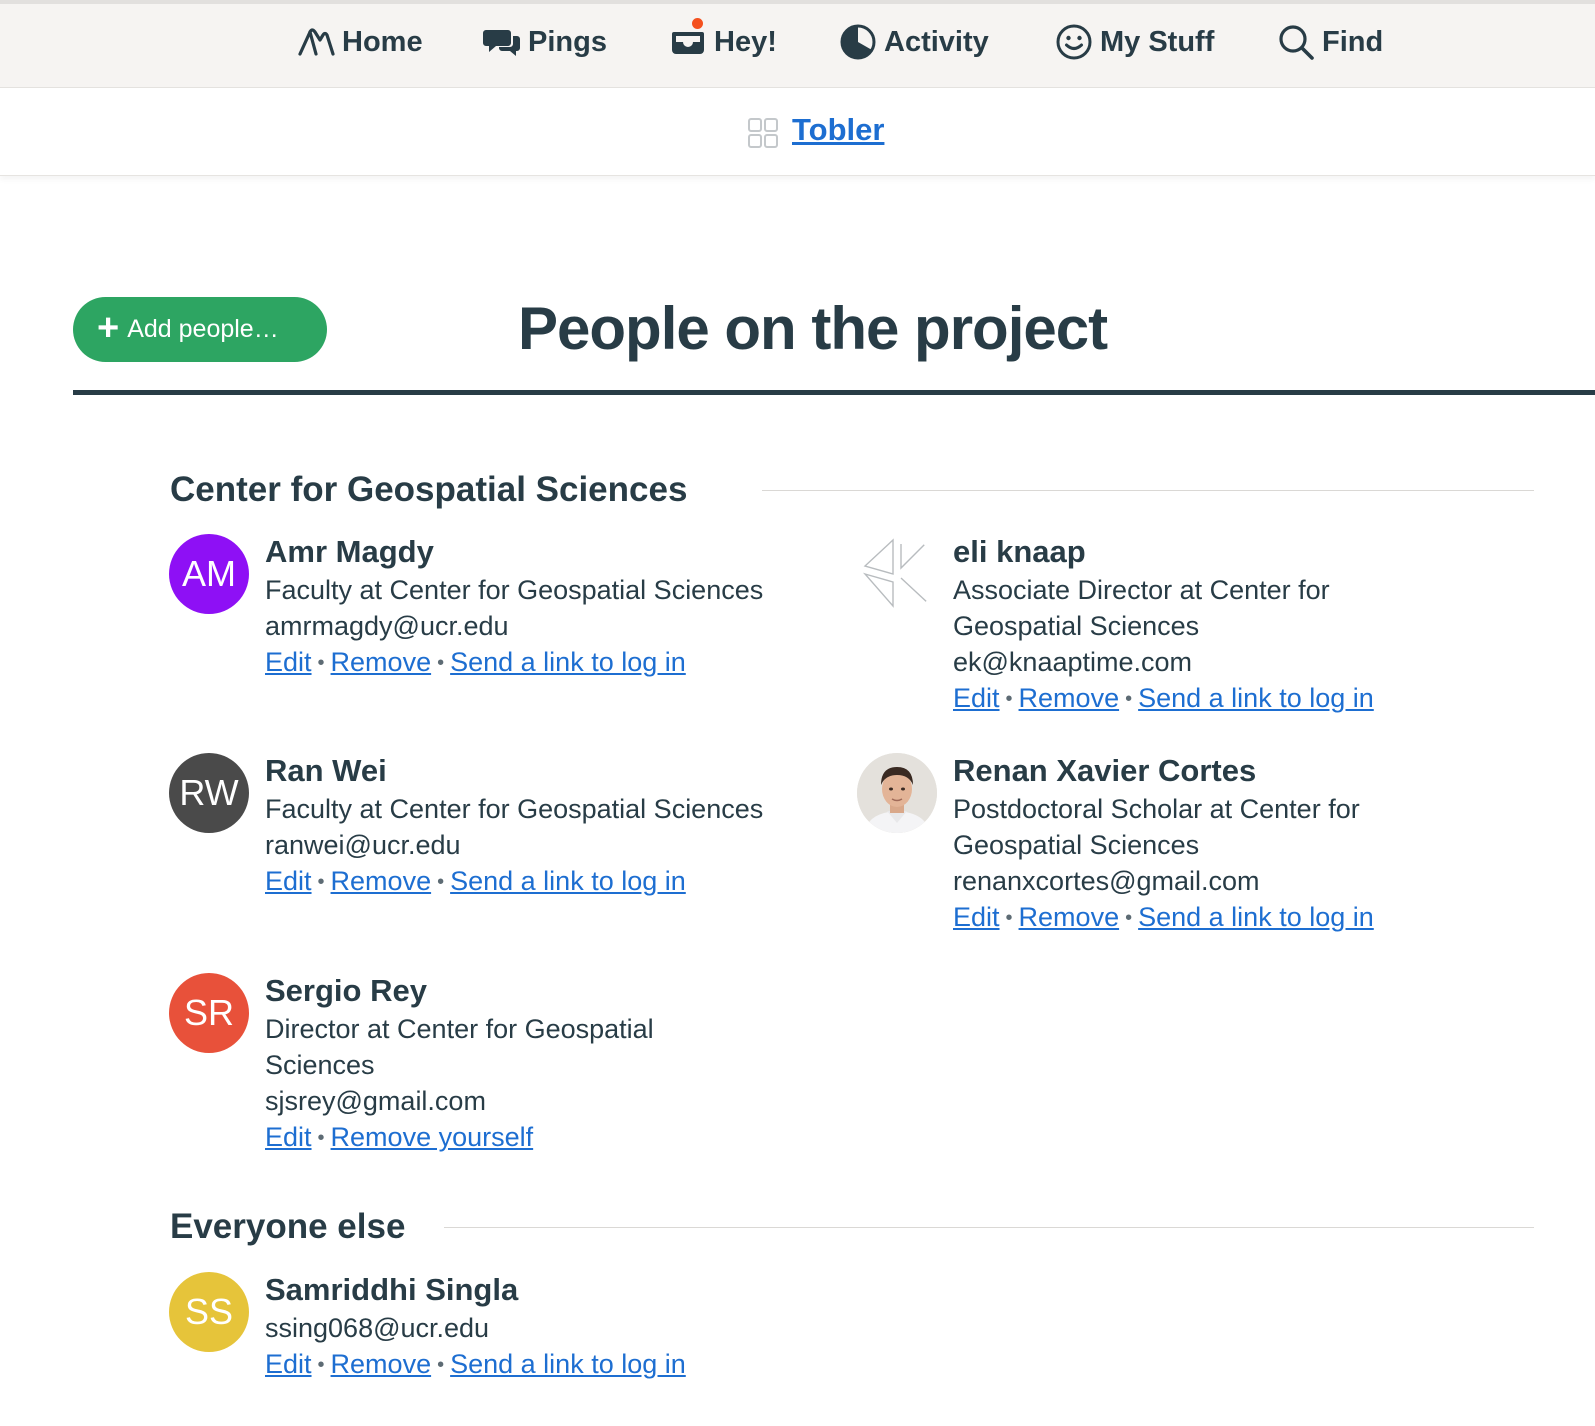  I want to click on nav-pings: Pings, so click(544, 42).